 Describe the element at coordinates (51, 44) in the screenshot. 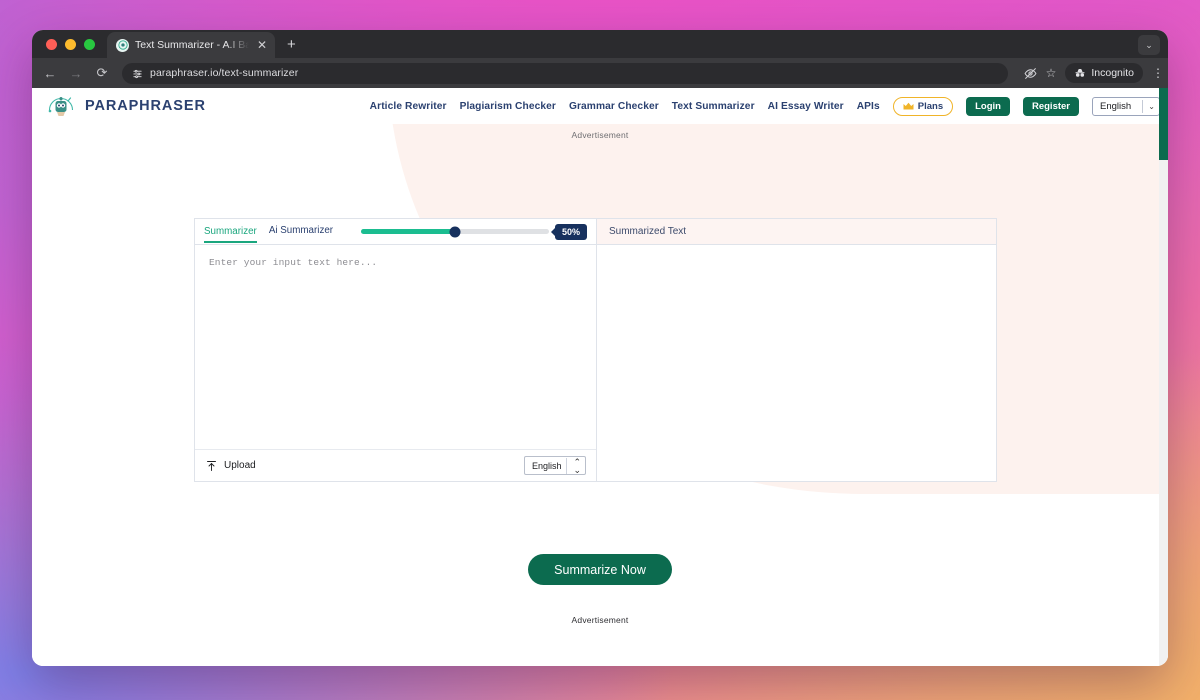

I see `close-window-button` at that location.